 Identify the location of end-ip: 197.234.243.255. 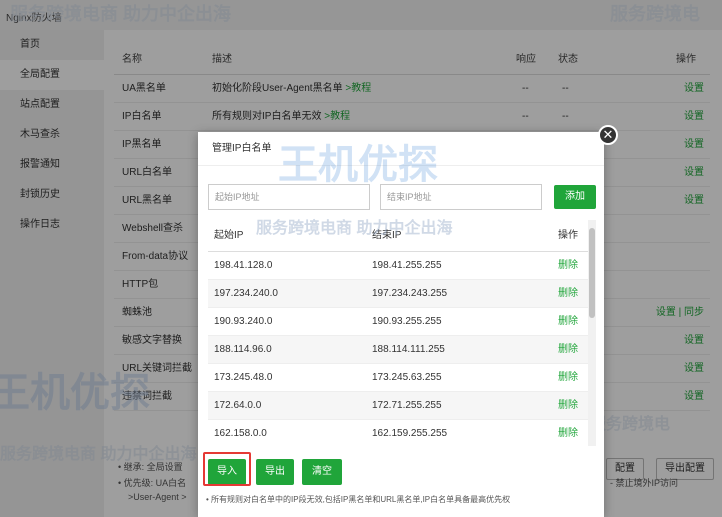
(410, 293).